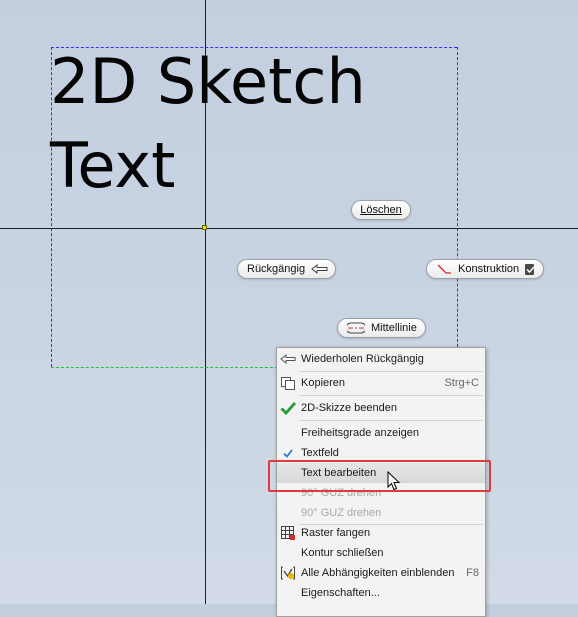  I want to click on menu-item-show-constraints-shortcut: F8, so click(472, 573).